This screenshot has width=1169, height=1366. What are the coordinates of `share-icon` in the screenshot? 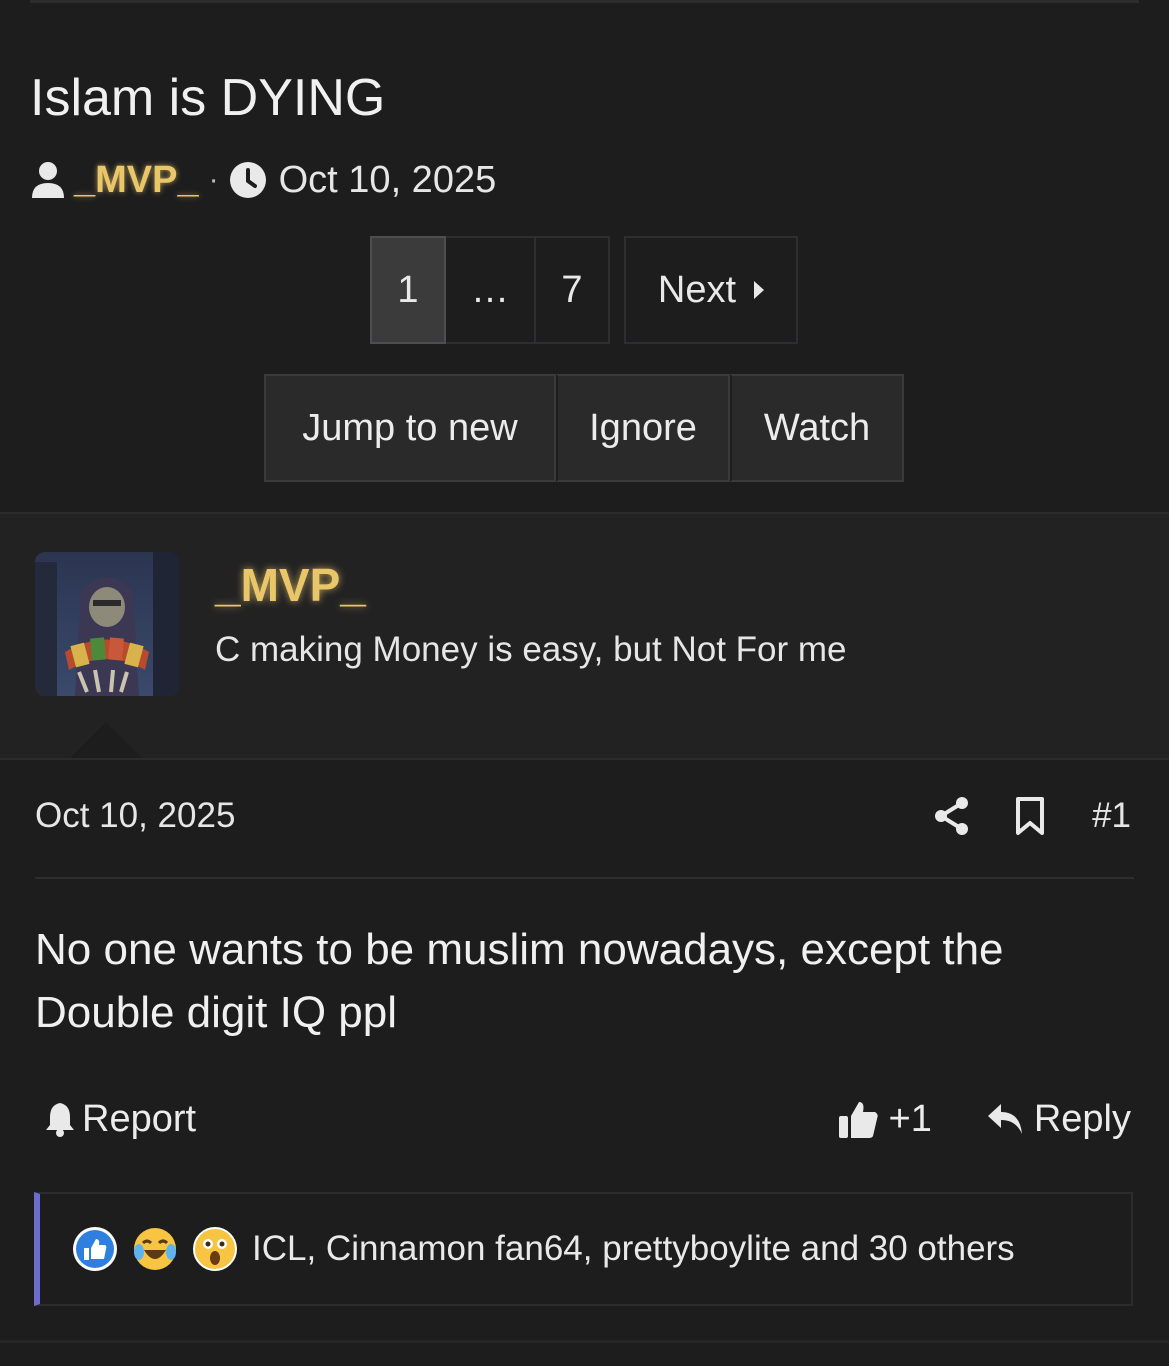 It's located at (952, 816).